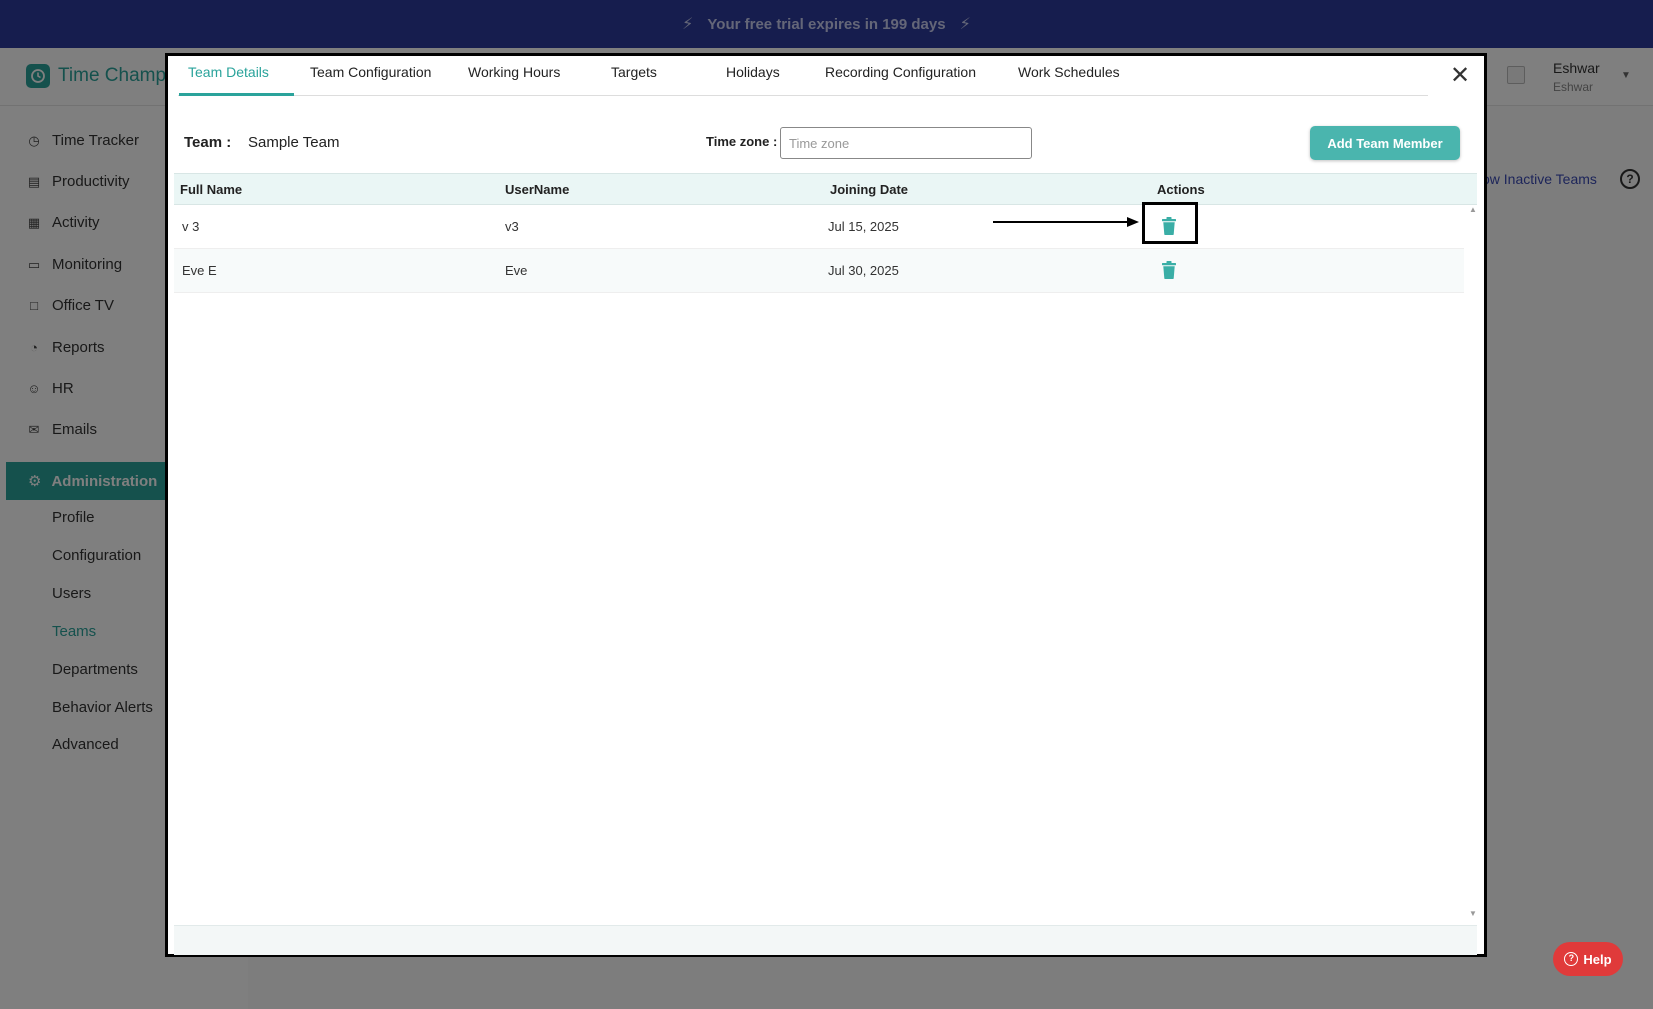  Describe the element at coordinates (370, 72) in the screenshot. I see `tab-team-configuration: Team Configuration` at that location.